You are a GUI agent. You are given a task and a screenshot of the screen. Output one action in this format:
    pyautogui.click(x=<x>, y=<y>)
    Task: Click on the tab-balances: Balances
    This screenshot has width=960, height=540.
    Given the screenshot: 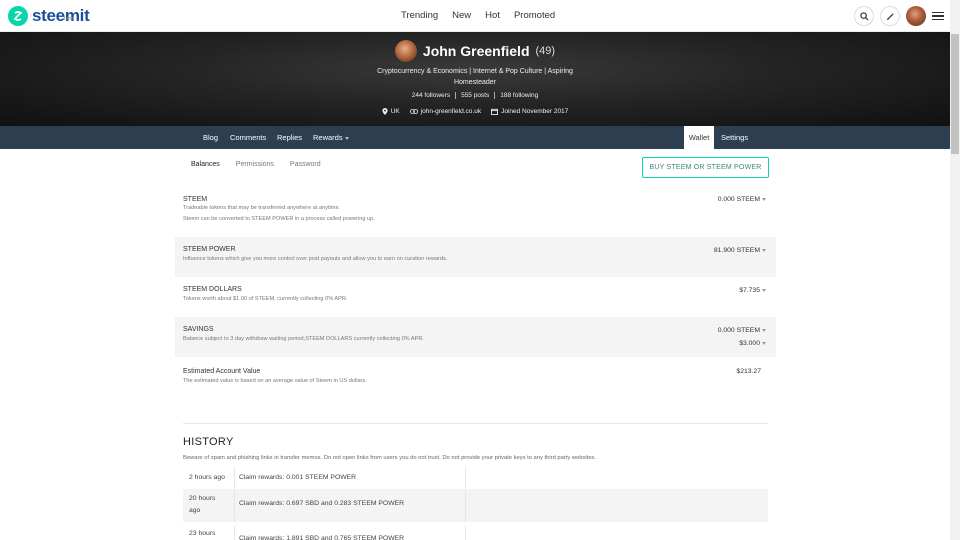 What is the action you would take?
    pyautogui.click(x=205, y=164)
    